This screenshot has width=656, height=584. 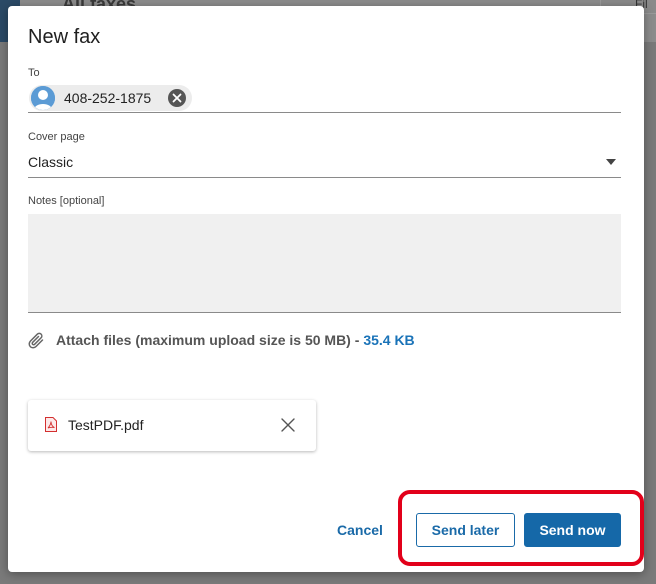 I want to click on to-label: To, so click(x=34, y=73).